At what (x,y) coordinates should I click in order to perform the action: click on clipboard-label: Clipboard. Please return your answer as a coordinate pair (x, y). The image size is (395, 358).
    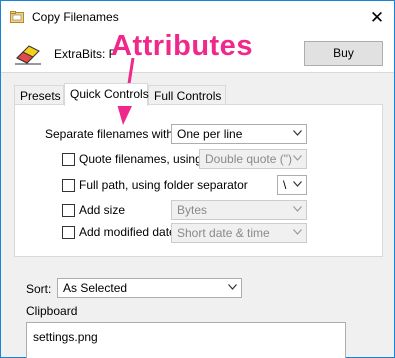
    Looking at the image, I should click on (52, 311).